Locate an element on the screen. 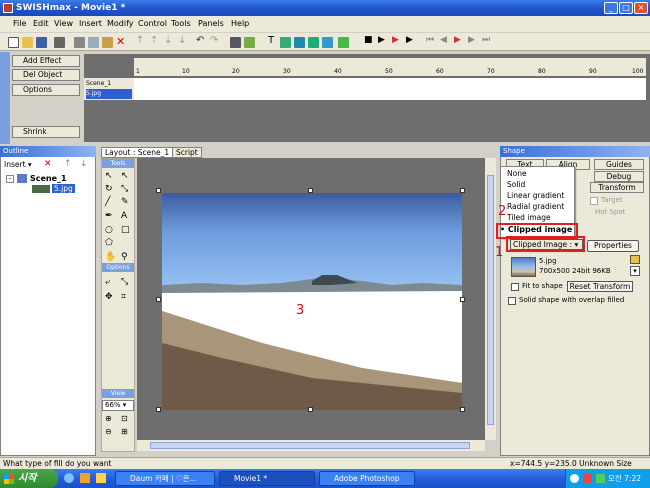 Image resolution: width=650 pixels, height=488 pixels. step-back-icon: ◀ is located at coordinates (443, 40).